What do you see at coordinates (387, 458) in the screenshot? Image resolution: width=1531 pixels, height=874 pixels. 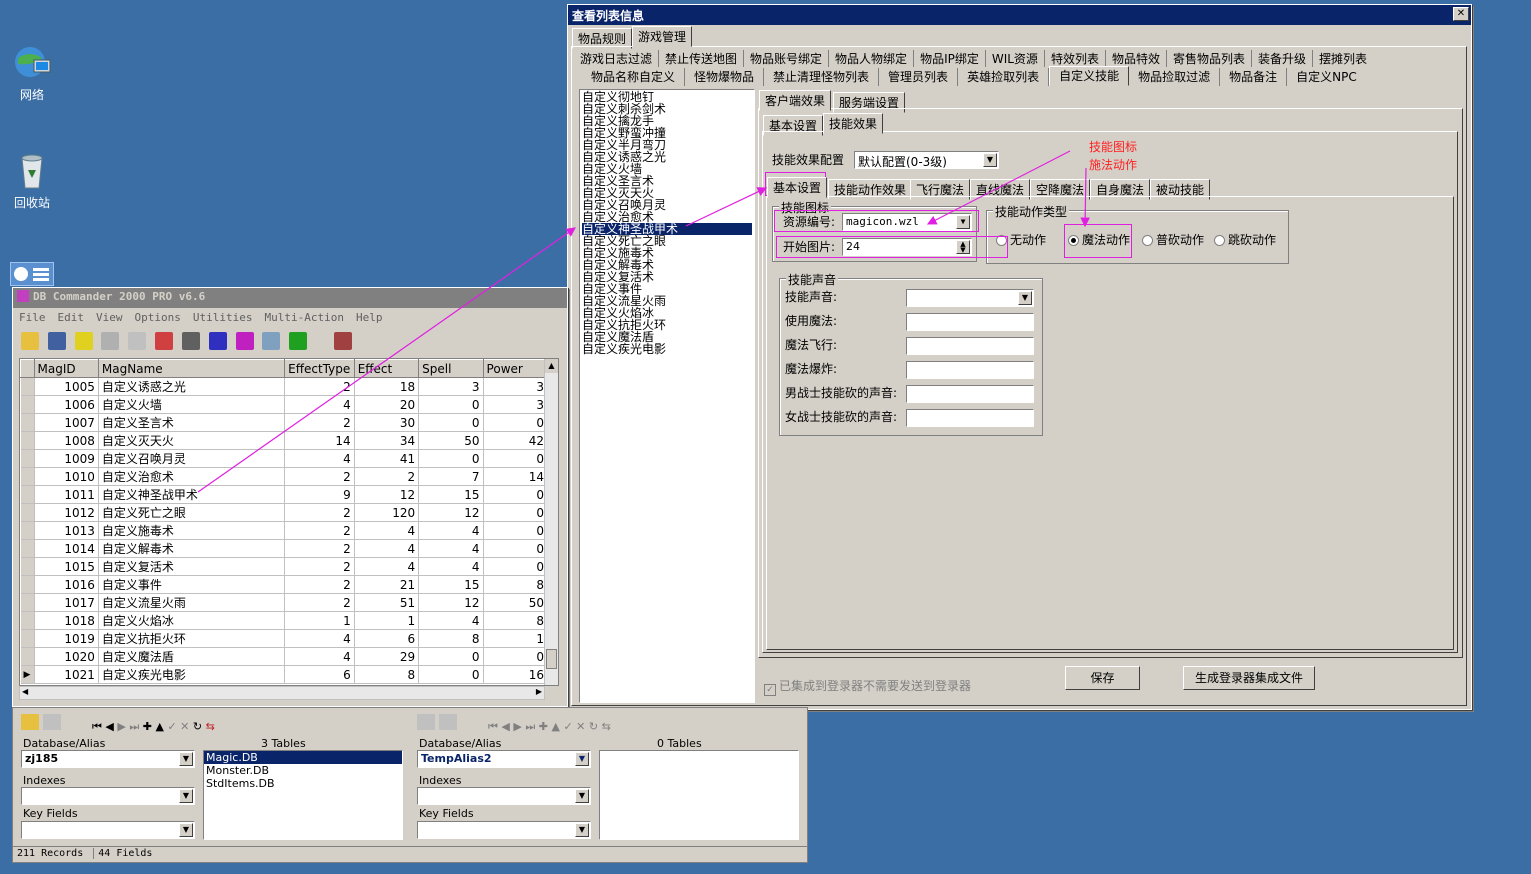 I see `cell: 41` at bounding box center [387, 458].